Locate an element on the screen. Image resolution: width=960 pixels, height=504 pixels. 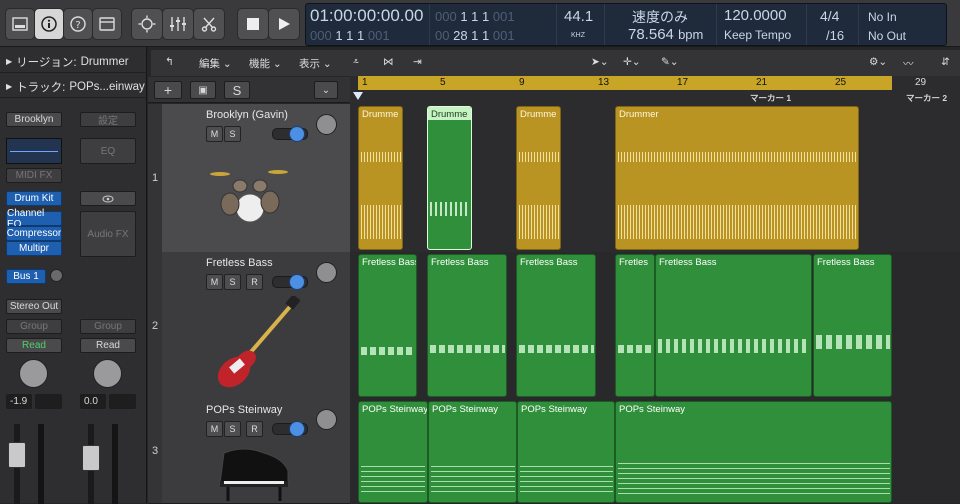
track-header-2: 2 Fretless Bass M S R is located at coordinates (249, 326).